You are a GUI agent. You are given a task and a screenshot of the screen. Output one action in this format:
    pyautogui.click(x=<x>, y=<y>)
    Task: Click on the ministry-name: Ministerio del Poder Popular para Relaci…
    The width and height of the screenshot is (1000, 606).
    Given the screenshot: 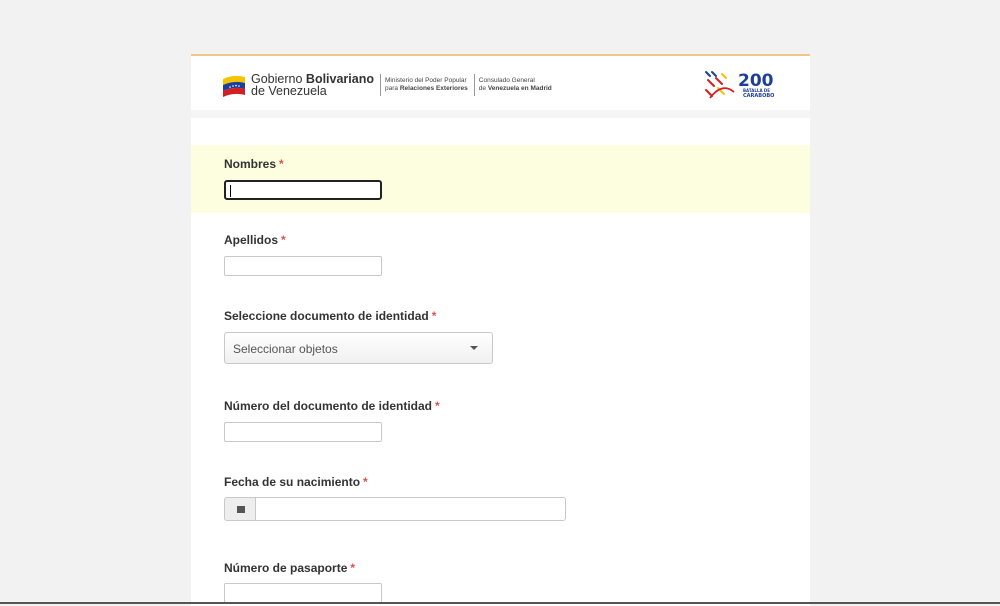 What is the action you would take?
    pyautogui.click(x=426, y=85)
    